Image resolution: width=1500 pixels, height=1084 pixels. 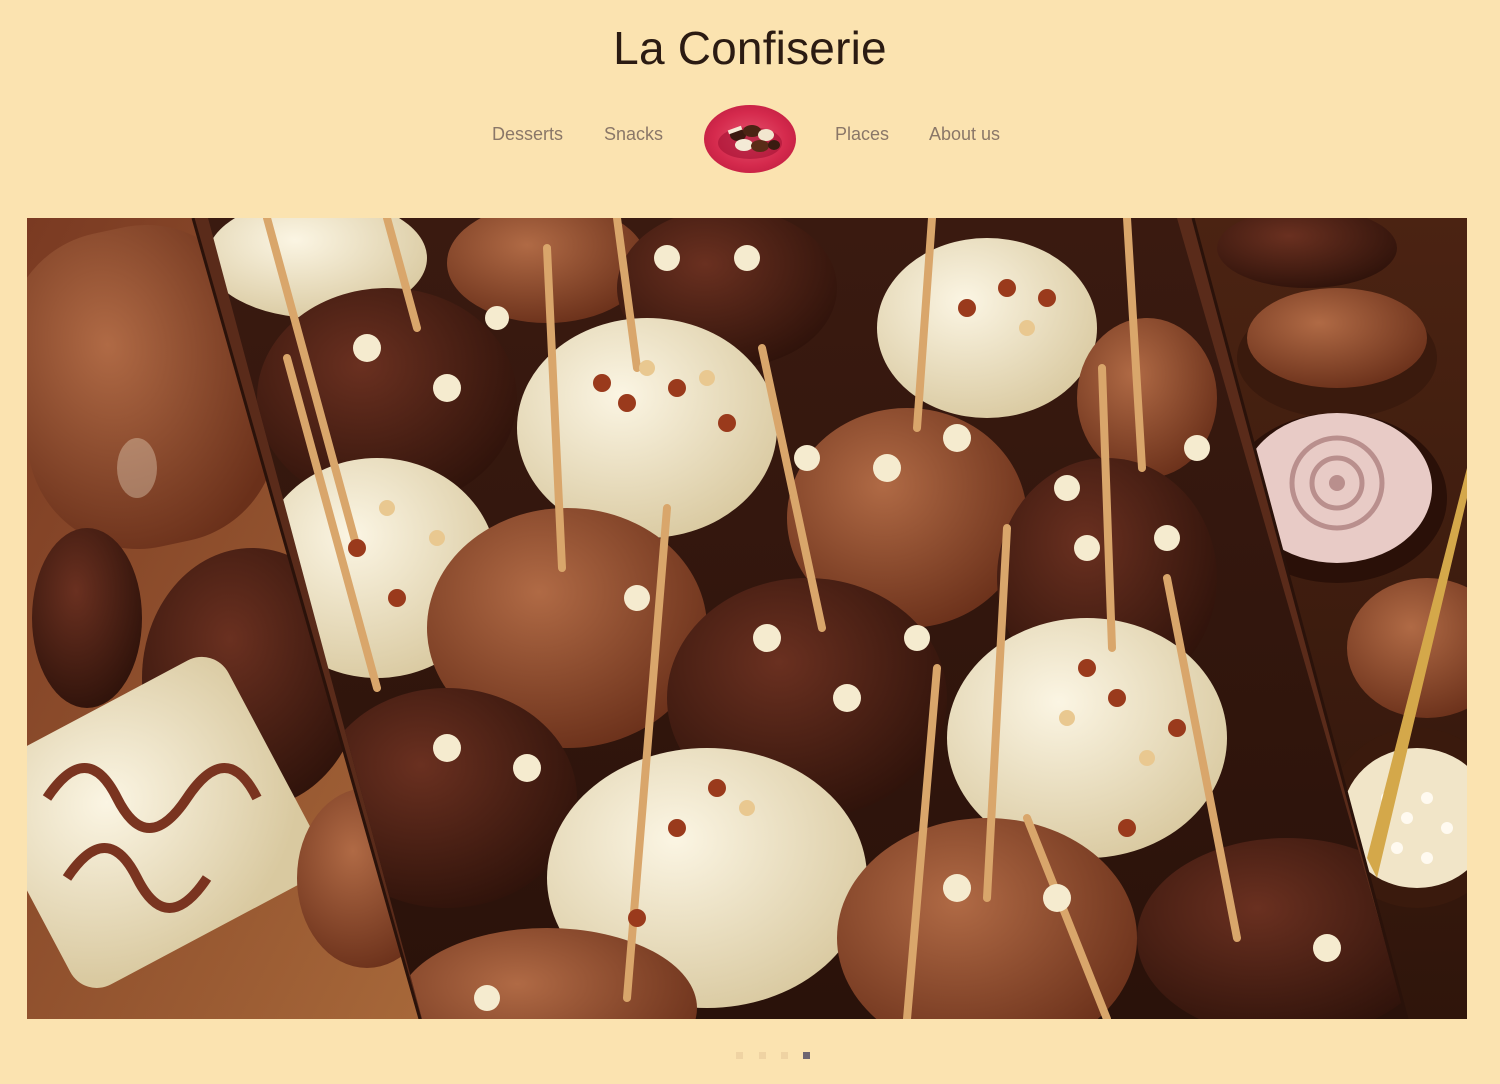 I want to click on nav-item-about-us: About us, so click(x=964, y=134).